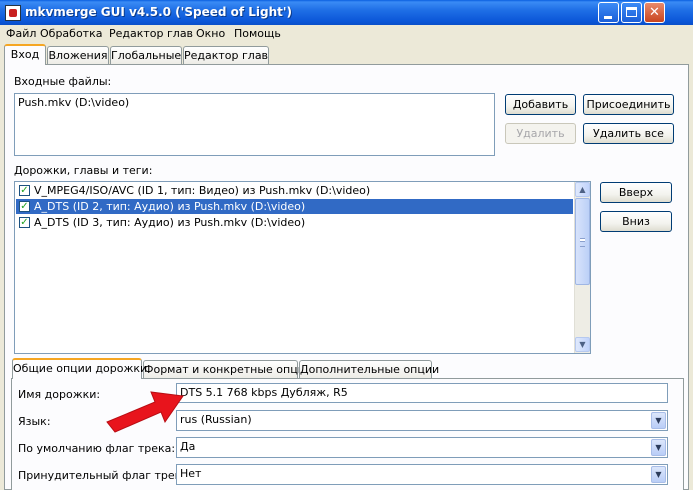 Image resolution: width=693 pixels, height=490 pixels. I want to click on tab-input: Вход, so click(25, 54).